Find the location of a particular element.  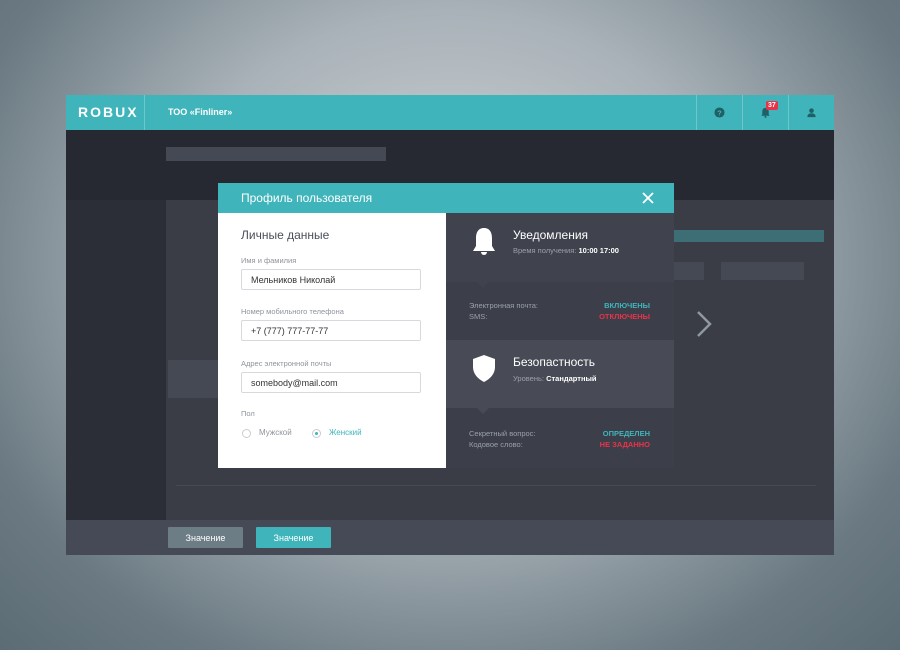

chevron-right-icon is located at coordinates (705, 324).